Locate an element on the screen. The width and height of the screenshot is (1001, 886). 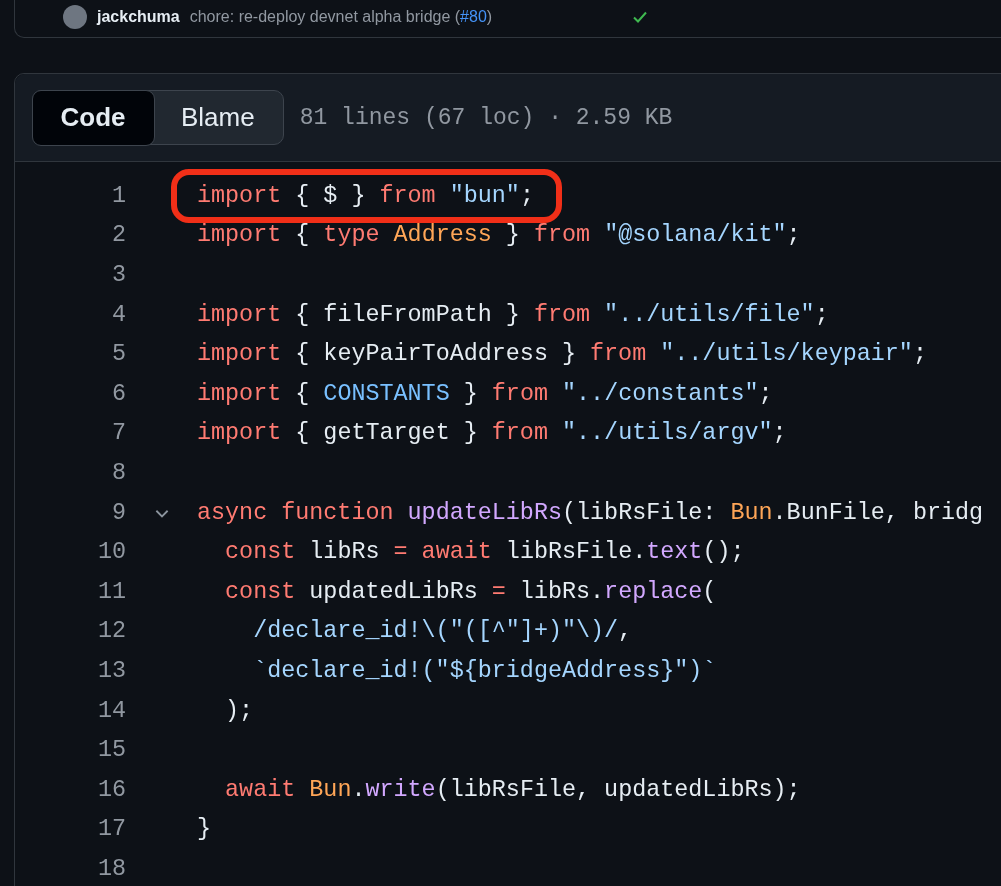
line-number: 9 is located at coordinates (118, 512).